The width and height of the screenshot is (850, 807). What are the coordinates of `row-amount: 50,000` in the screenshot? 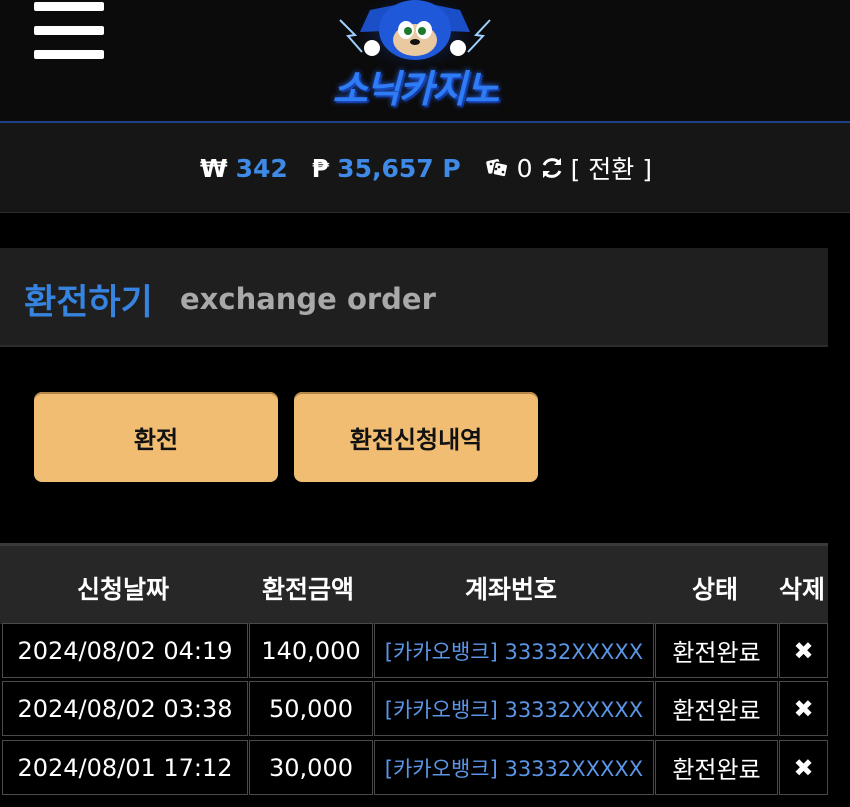 It's located at (311, 708).